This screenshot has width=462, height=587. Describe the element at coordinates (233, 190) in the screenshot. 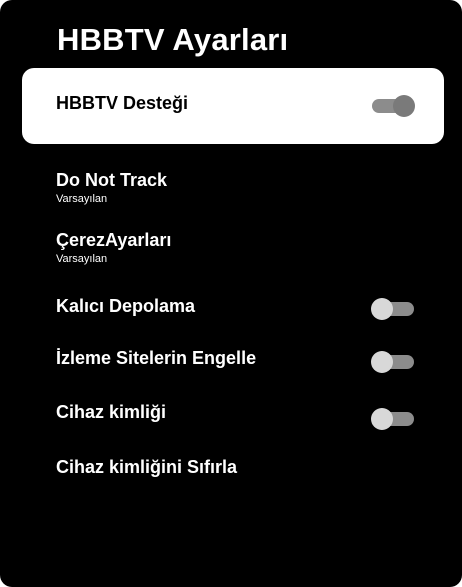

I see `menu-item-do-not-track: Do Not Track Varsayılan` at that location.